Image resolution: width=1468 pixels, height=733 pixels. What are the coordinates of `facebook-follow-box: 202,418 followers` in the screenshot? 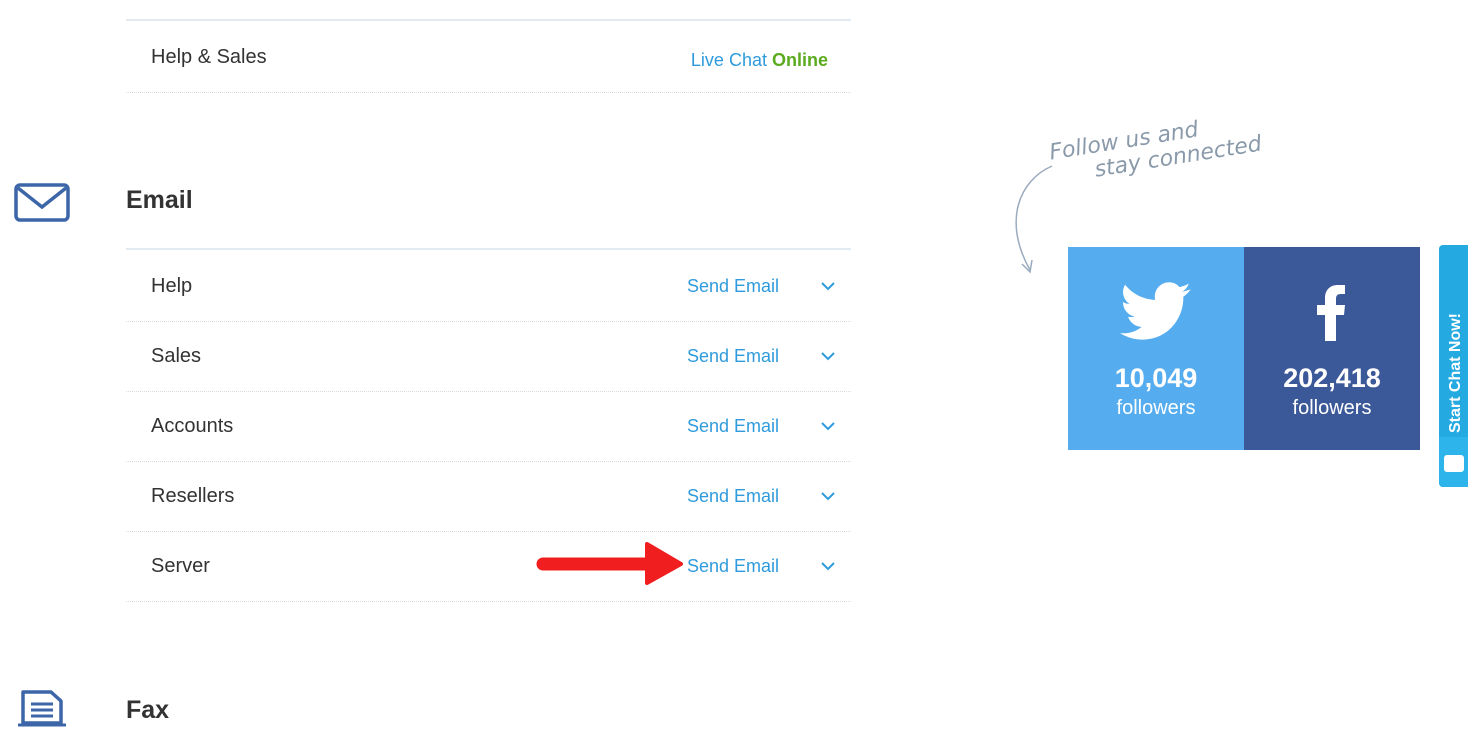 It's located at (1332, 348).